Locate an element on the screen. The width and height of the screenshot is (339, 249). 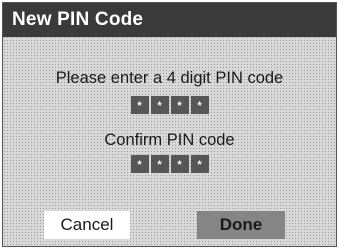
pin-digit-1: * is located at coordinates (139, 105).